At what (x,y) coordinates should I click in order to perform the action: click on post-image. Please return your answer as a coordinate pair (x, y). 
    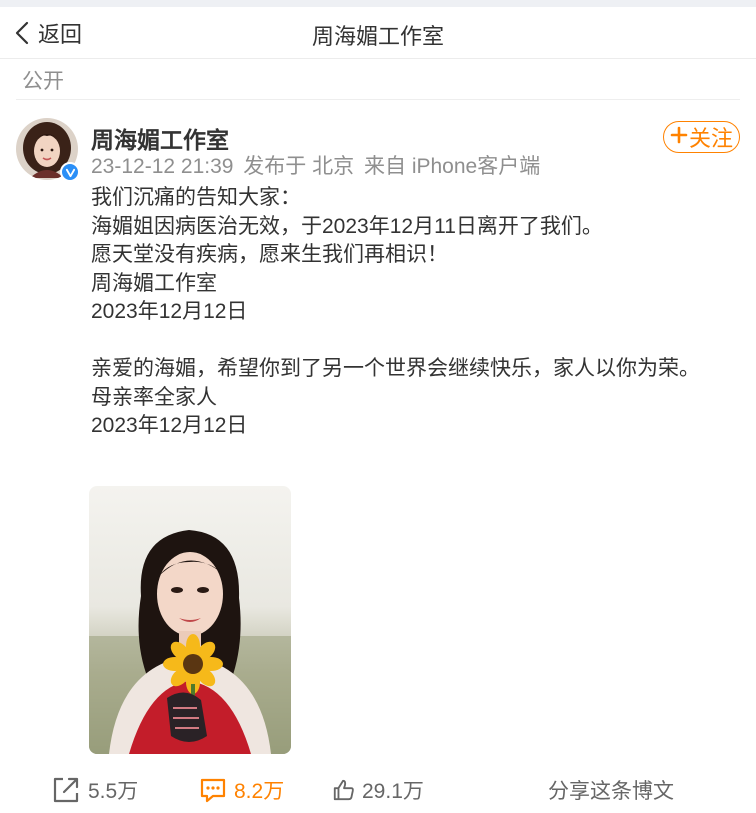
    Looking at the image, I should click on (190, 620).